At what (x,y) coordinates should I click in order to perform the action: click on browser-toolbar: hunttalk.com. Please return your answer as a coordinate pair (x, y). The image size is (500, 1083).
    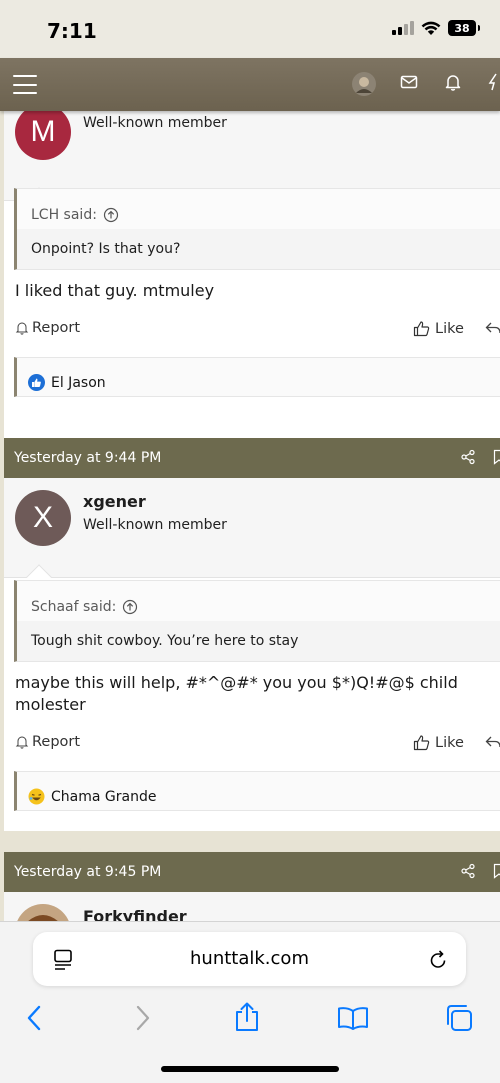
    Looking at the image, I should click on (250, 1002).